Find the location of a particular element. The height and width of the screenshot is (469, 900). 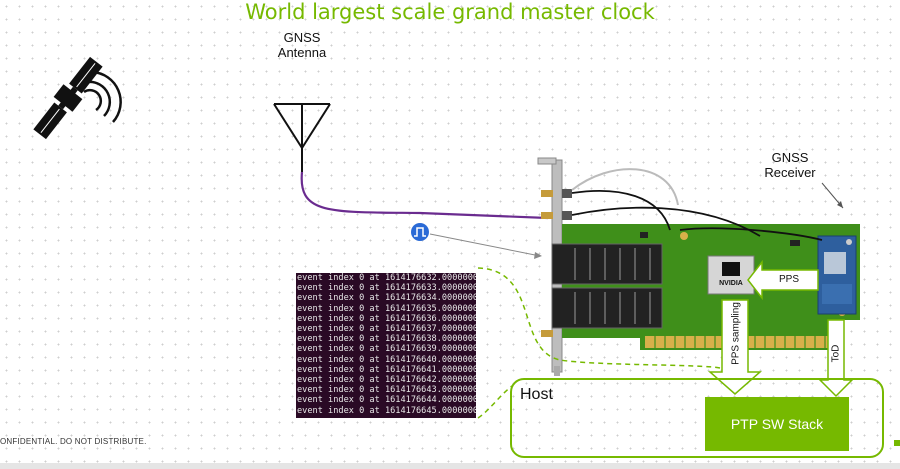

white-coax-cable is located at coordinates (625, 187).